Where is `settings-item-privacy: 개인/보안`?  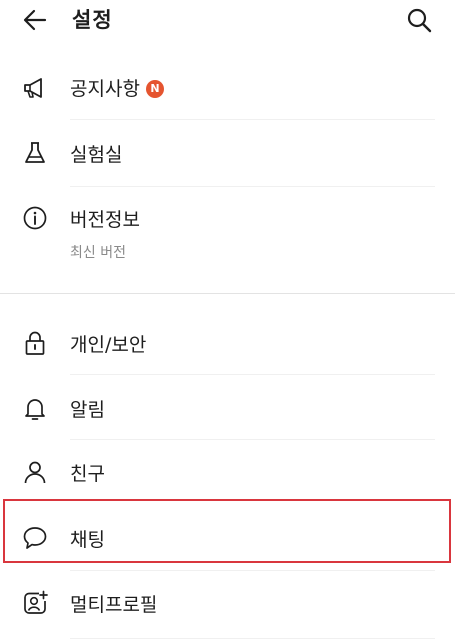 settings-item-privacy: 개인/보안 is located at coordinates (227, 342).